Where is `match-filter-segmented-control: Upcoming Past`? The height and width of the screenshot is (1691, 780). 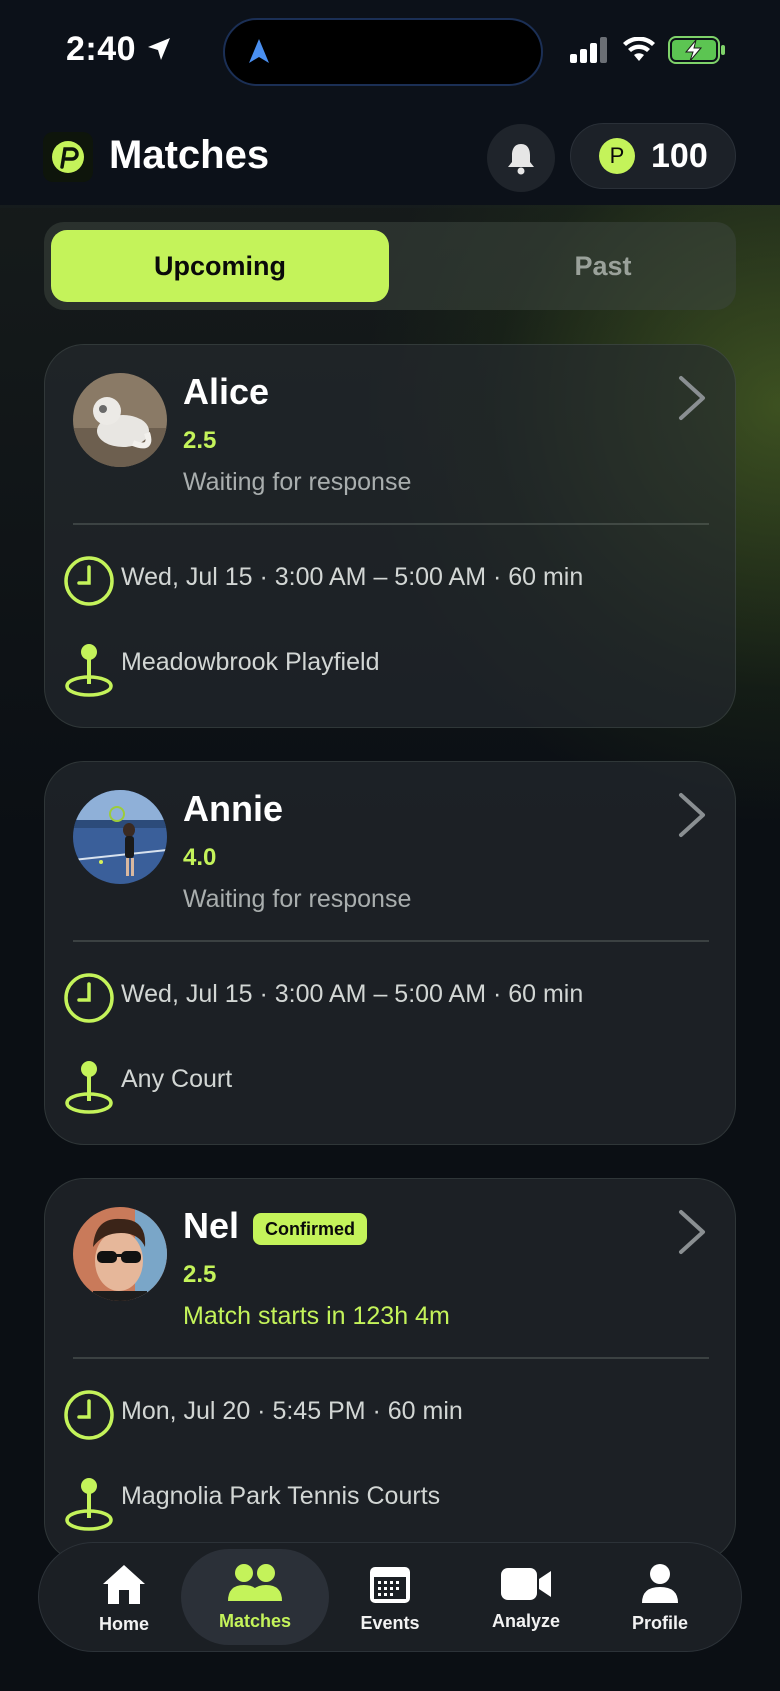 match-filter-segmented-control: Upcoming Past is located at coordinates (390, 266).